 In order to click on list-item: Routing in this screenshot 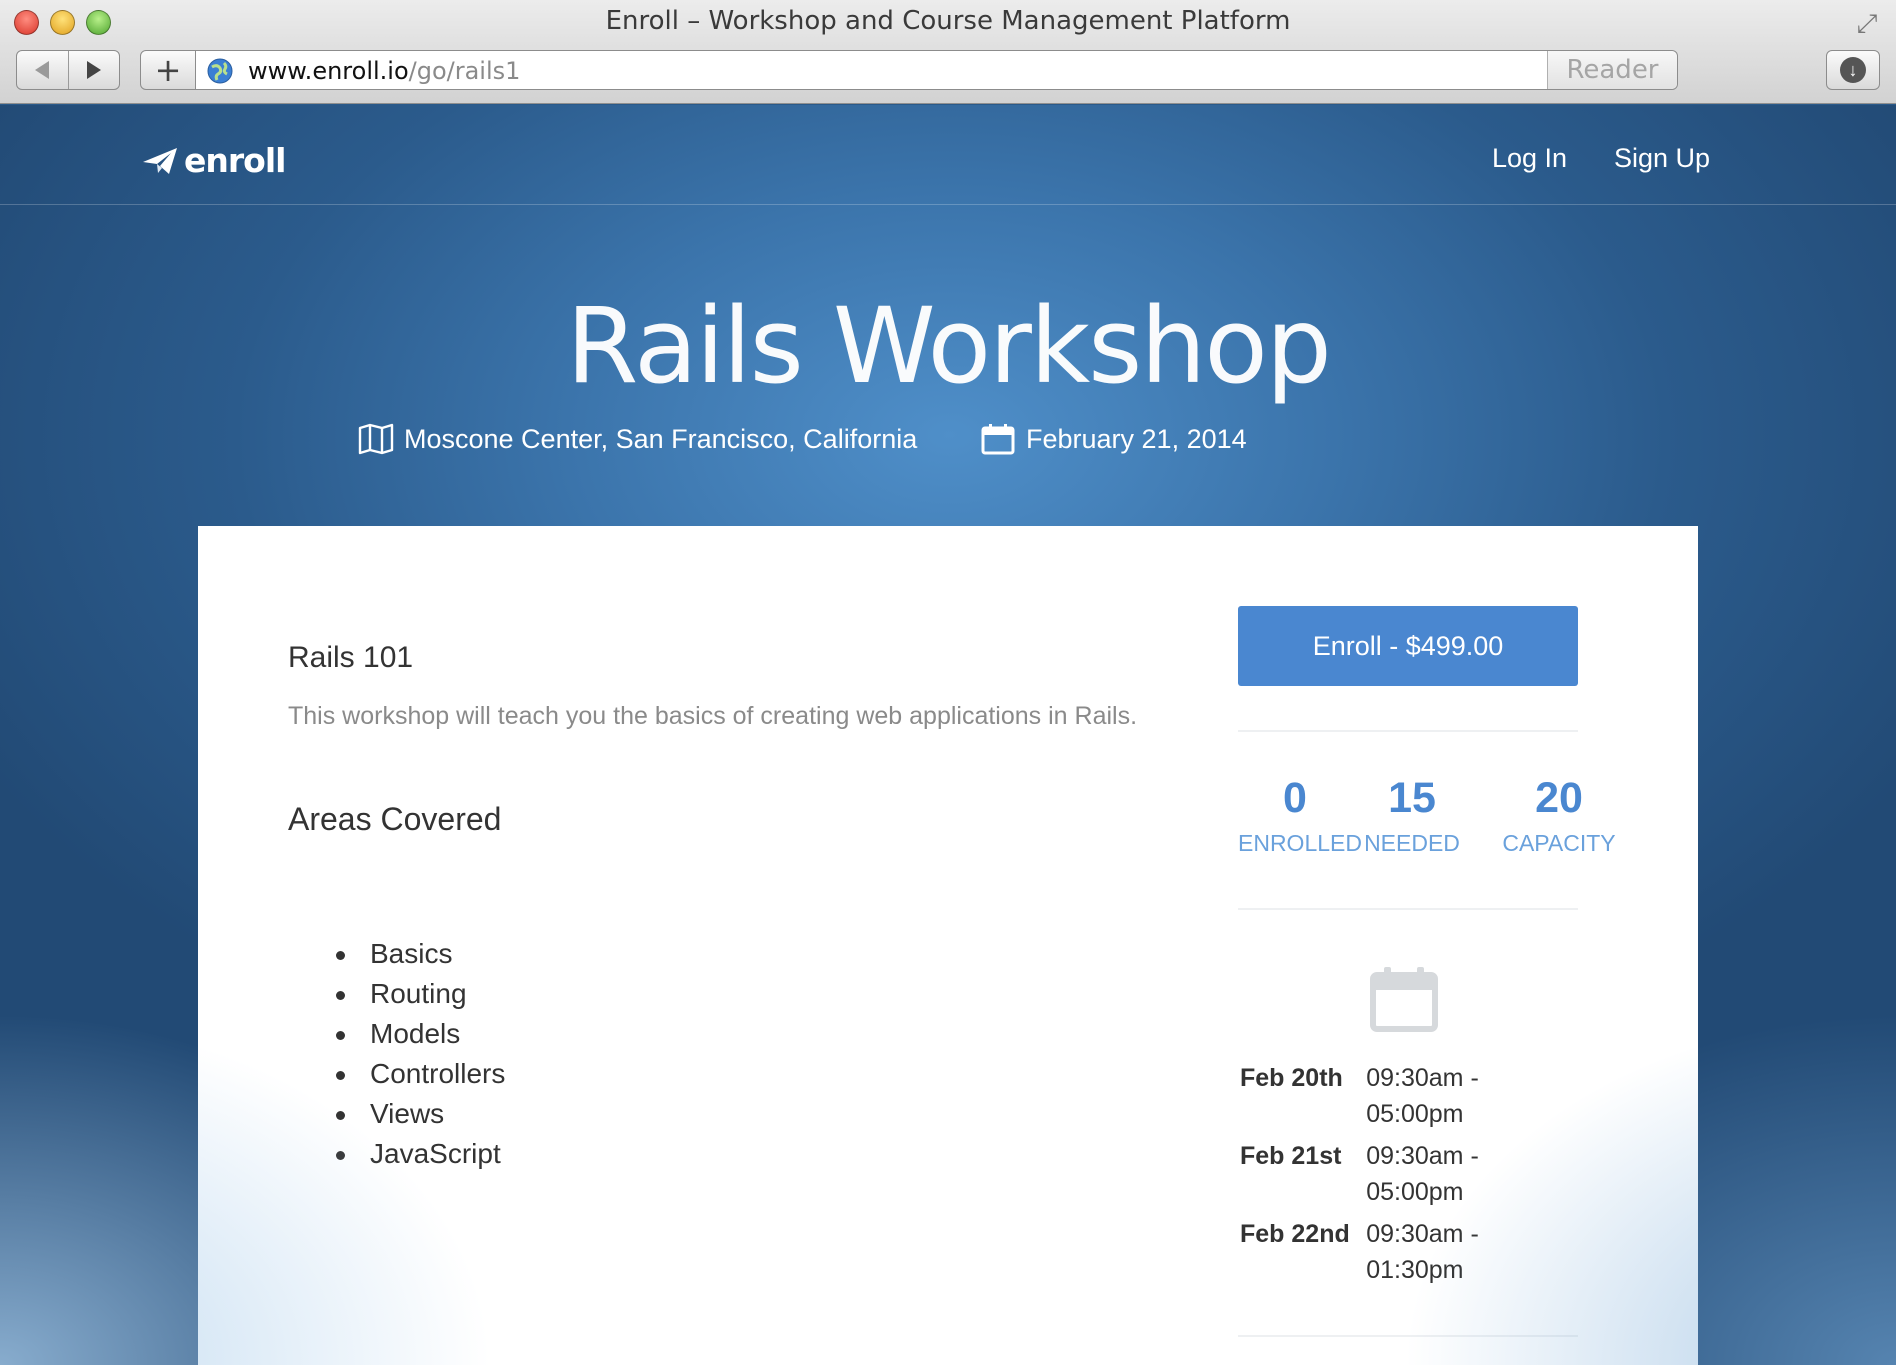, I will do `click(420, 994)`.